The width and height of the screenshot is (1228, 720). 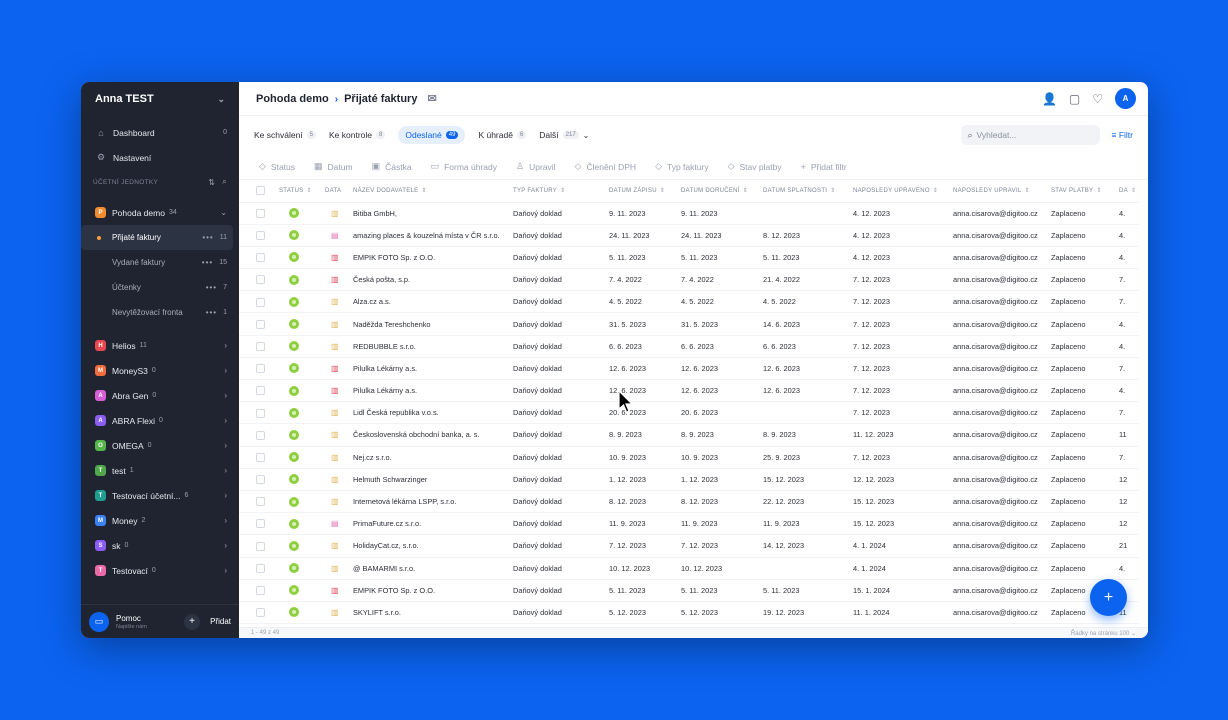 What do you see at coordinates (558, 191) in the screenshot?
I see `column-header-3: TYP FAKTURY ⇕` at bounding box center [558, 191].